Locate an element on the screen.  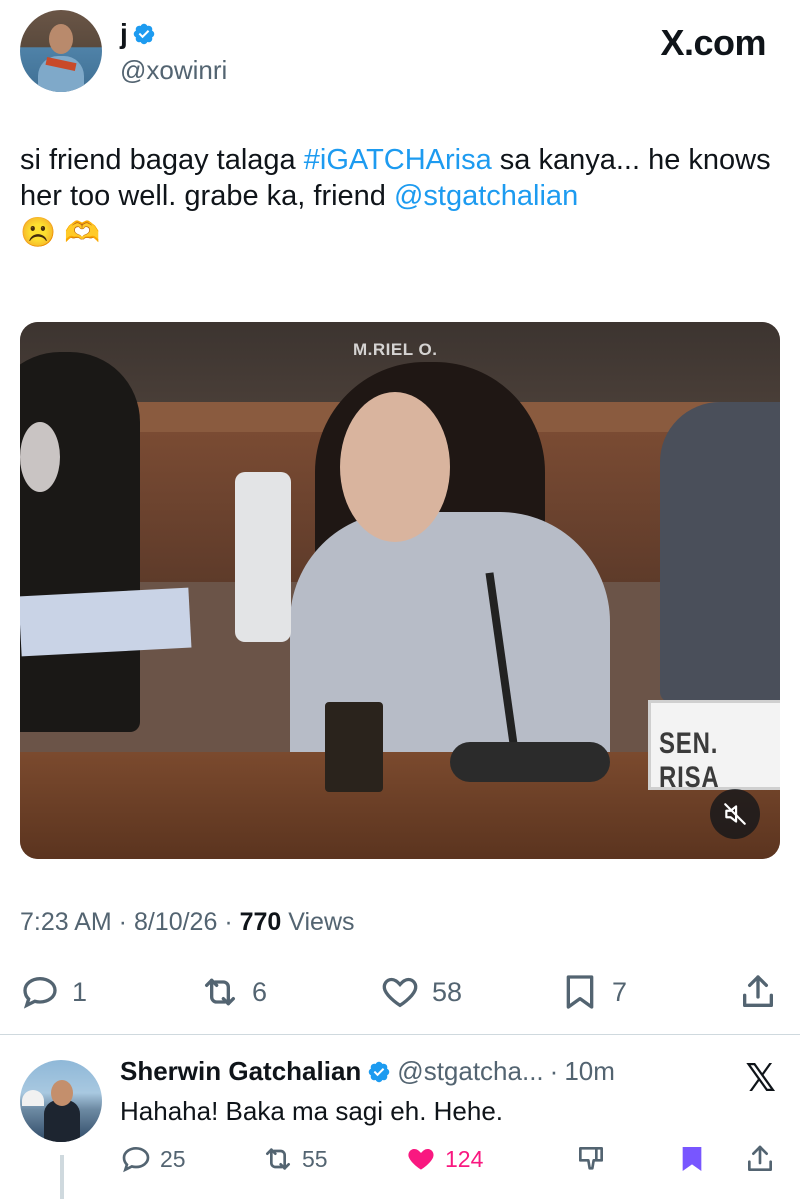
repost-count: 6 is located at coordinates (260, 991).